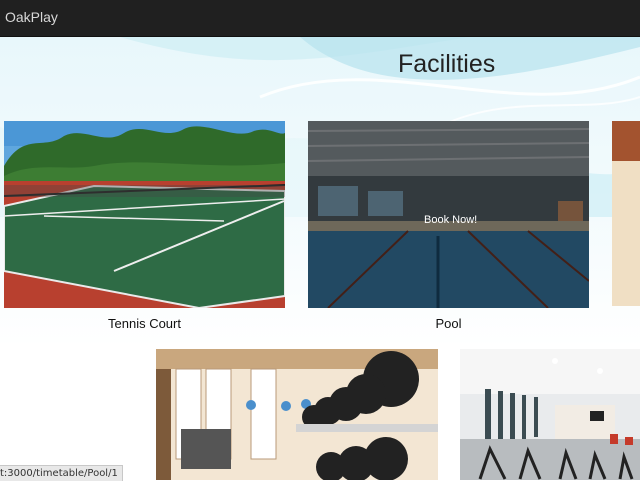  Describe the element at coordinates (450, 220) in the screenshot. I see `book-now-button: Book Now!` at that location.